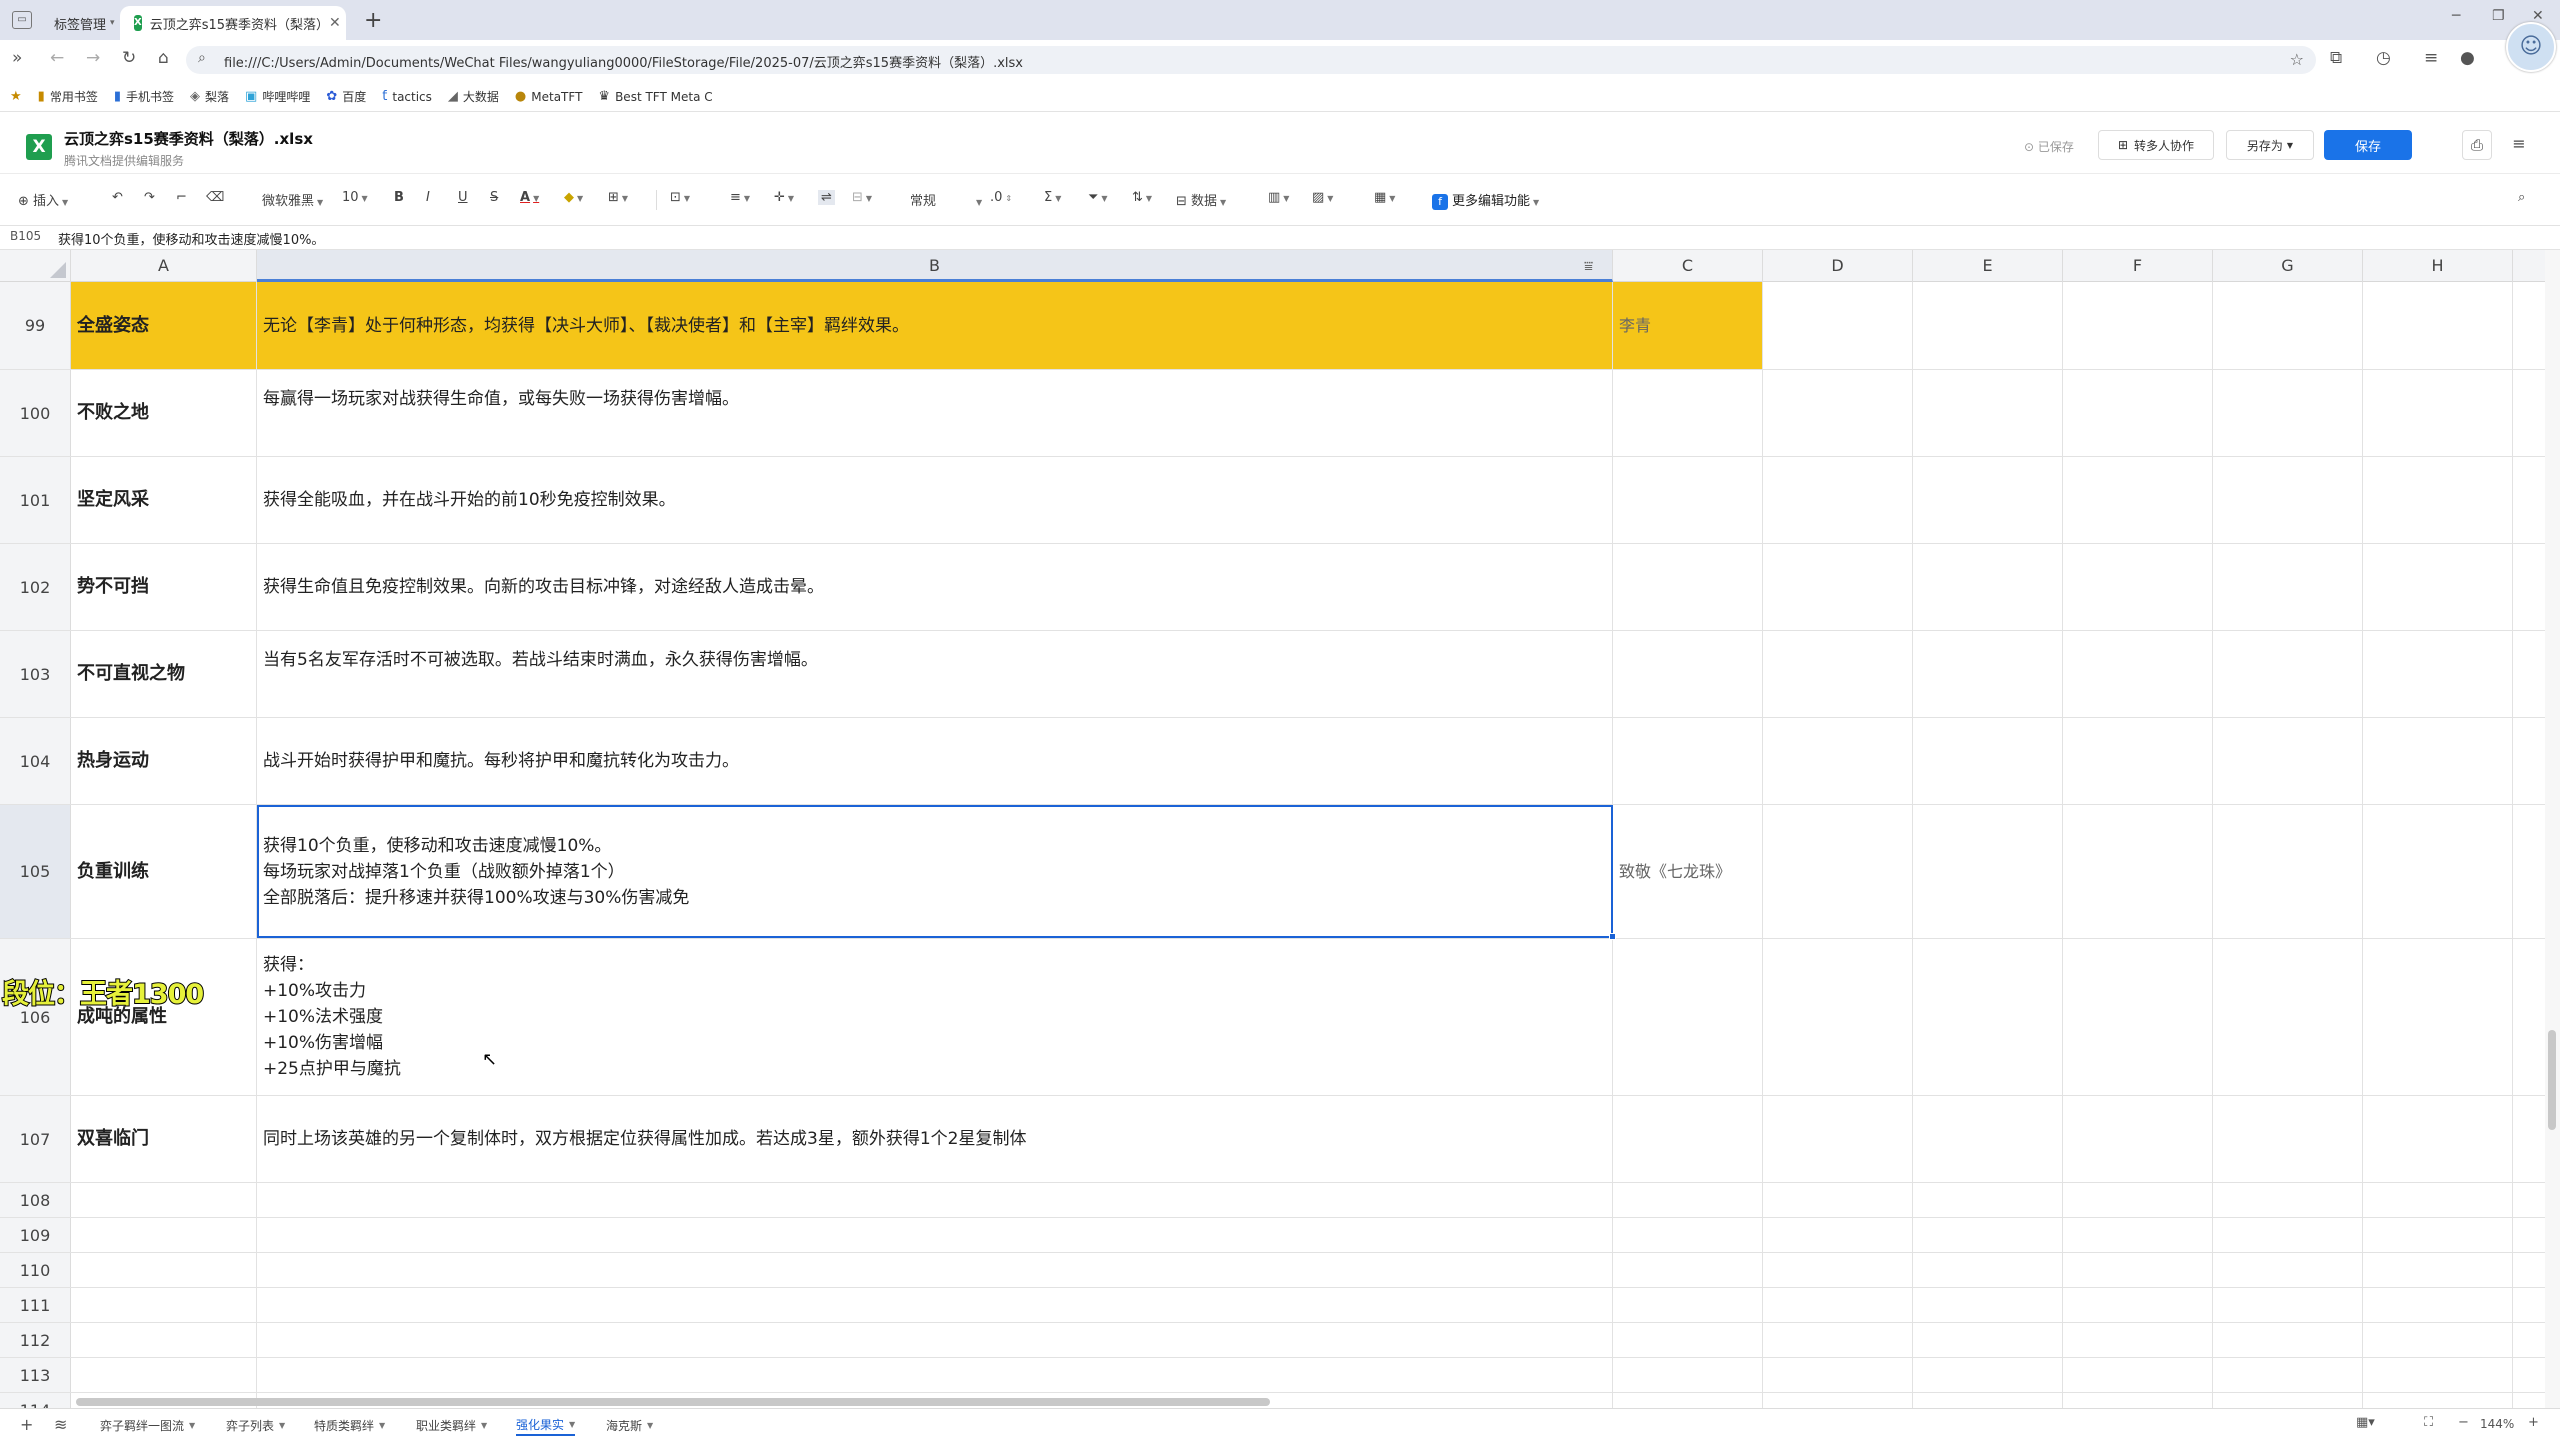 The height and width of the screenshot is (1440, 2560). What do you see at coordinates (2336, 58) in the screenshot?
I see `extensions-icon: ⧉` at bounding box center [2336, 58].